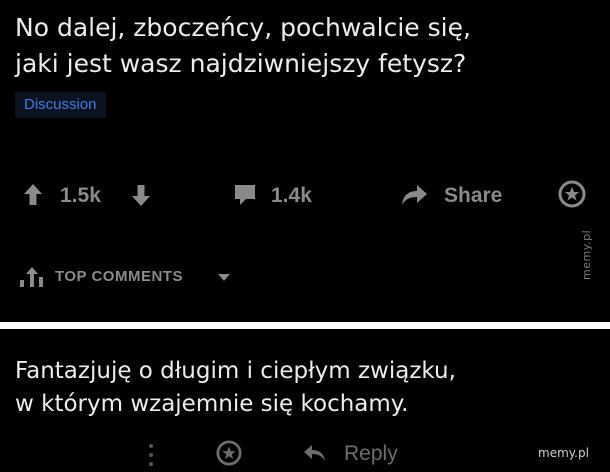  What do you see at coordinates (235, 371) in the screenshot?
I see `comment-line-1: Fantazjuję o długim i ciepłym związku,` at bounding box center [235, 371].